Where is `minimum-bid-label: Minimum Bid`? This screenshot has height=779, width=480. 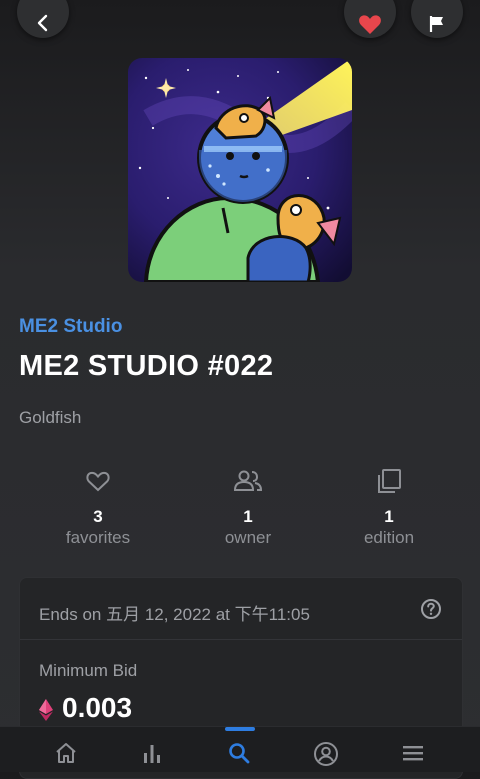 minimum-bid-label: Minimum Bid is located at coordinates (88, 670).